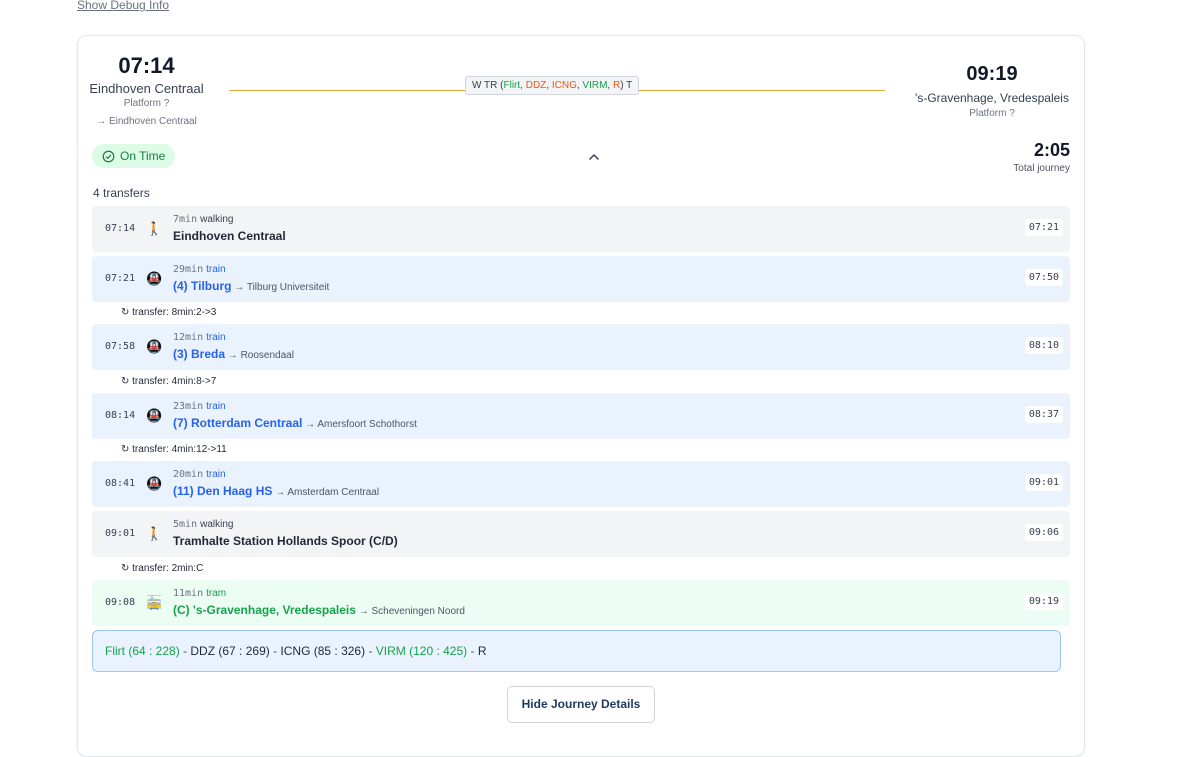  I want to click on segment-meta: 29min train, so click(199, 269).